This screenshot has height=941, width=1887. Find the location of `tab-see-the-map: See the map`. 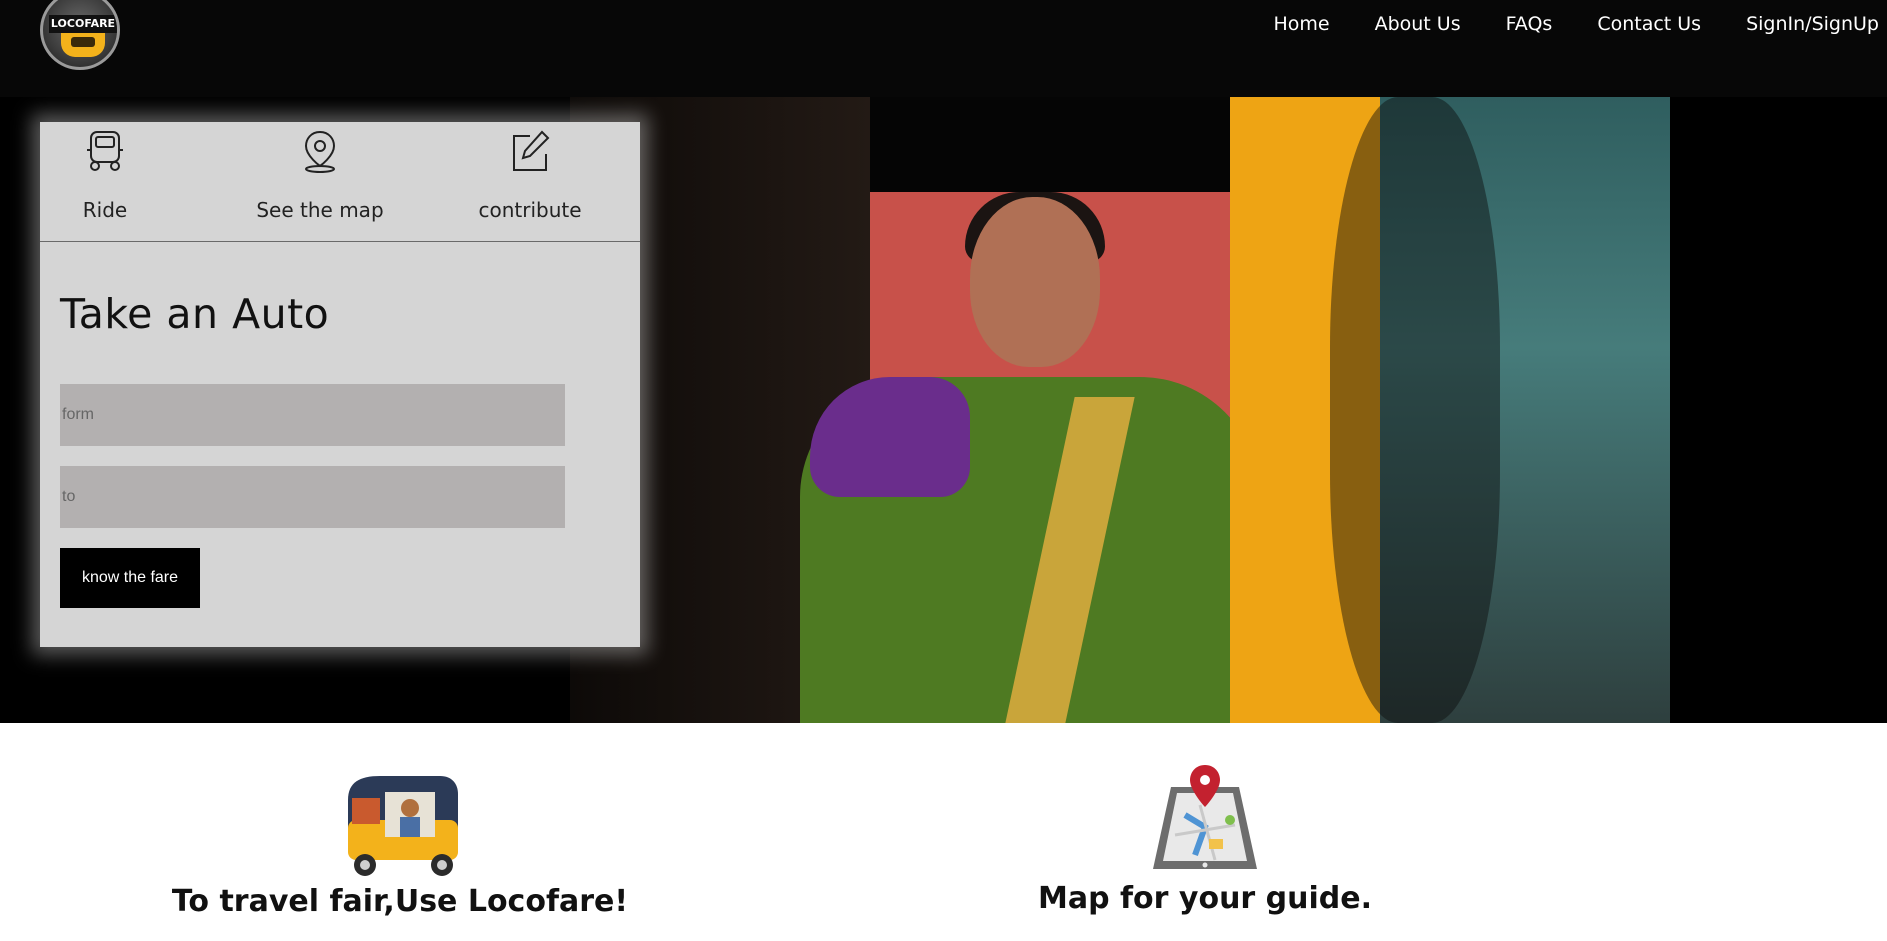

tab-see-the-map: See the map is located at coordinates (320, 182).